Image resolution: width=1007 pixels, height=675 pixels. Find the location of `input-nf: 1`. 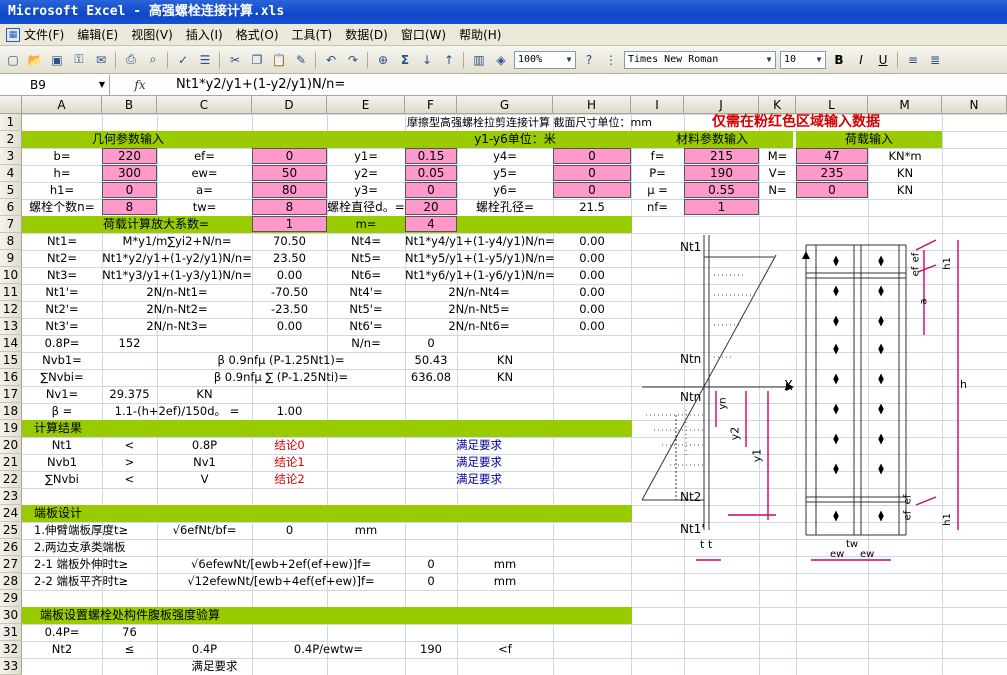

input-nf: 1 is located at coordinates (721, 207).